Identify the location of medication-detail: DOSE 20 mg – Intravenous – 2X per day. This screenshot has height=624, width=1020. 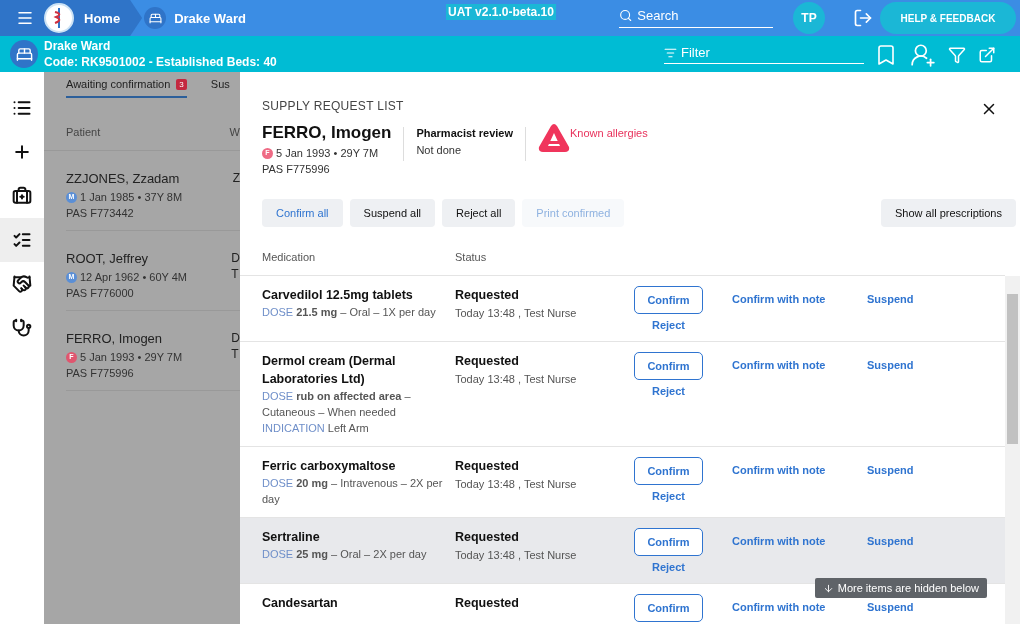
(353, 491).